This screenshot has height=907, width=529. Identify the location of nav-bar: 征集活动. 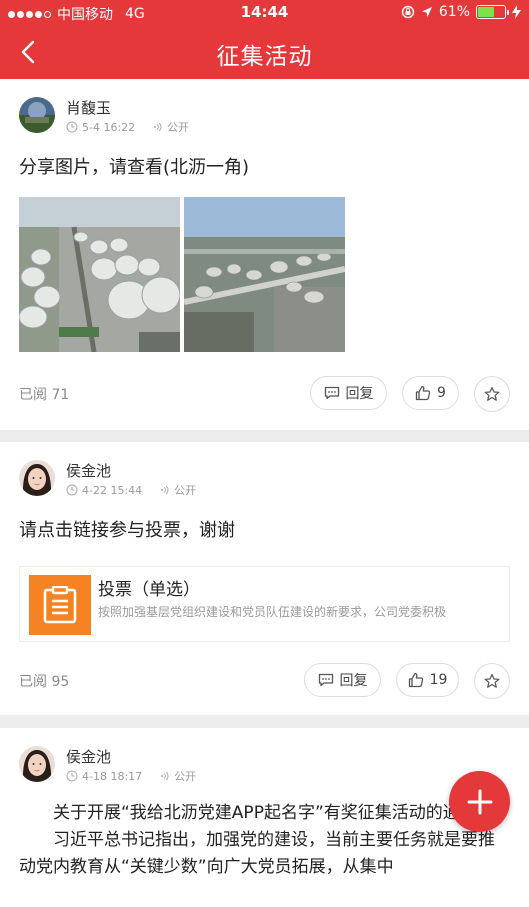
(264, 52).